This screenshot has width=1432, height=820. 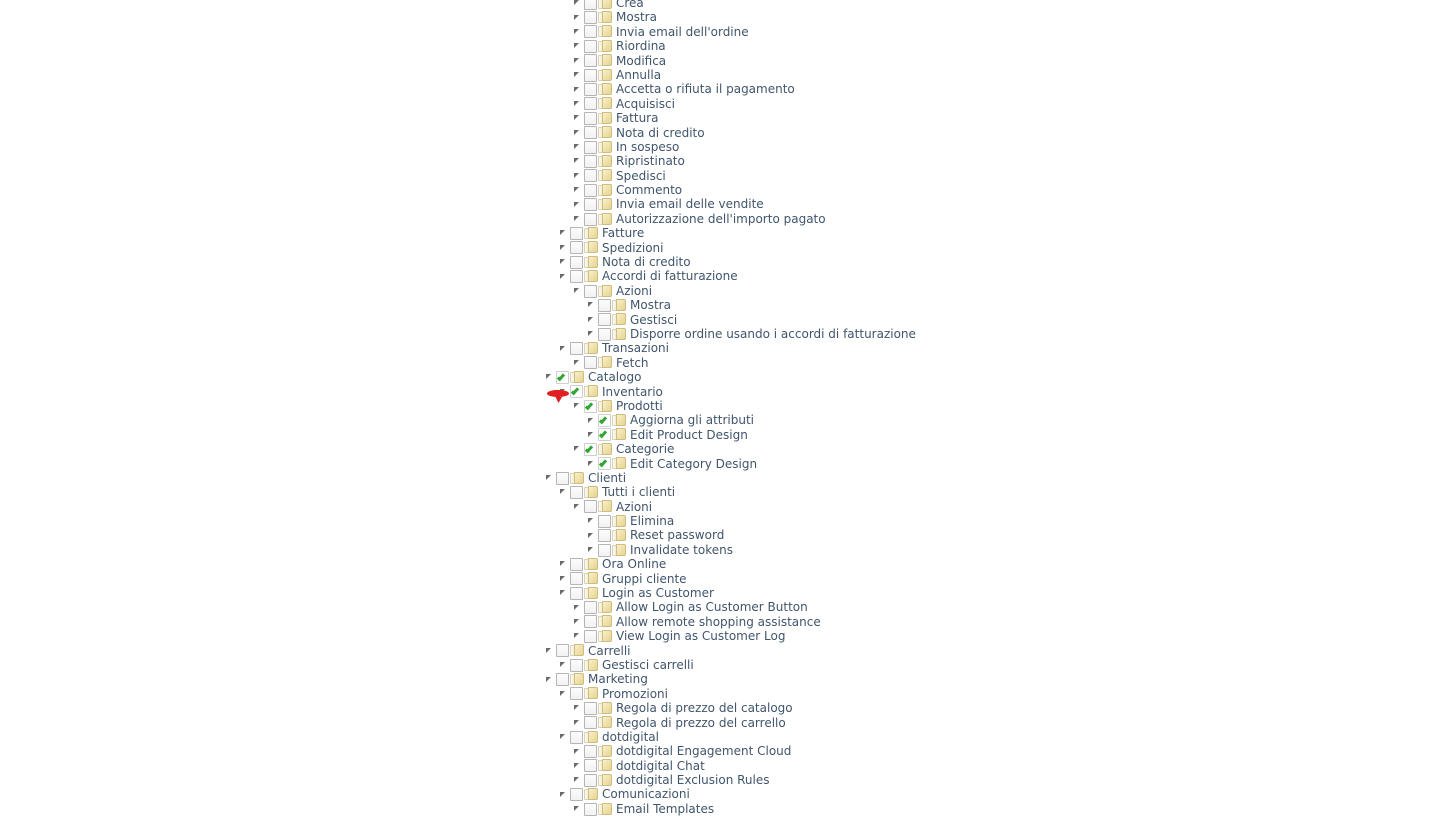 What do you see at coordinates (973, 377) in the screenshot?
I see `tree-node: Catalogo` at bounding box center [973, 377].